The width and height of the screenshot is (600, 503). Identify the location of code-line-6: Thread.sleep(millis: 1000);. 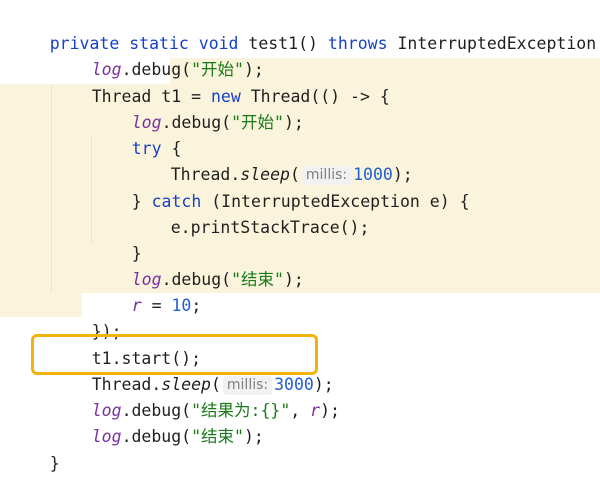
(272, 160).